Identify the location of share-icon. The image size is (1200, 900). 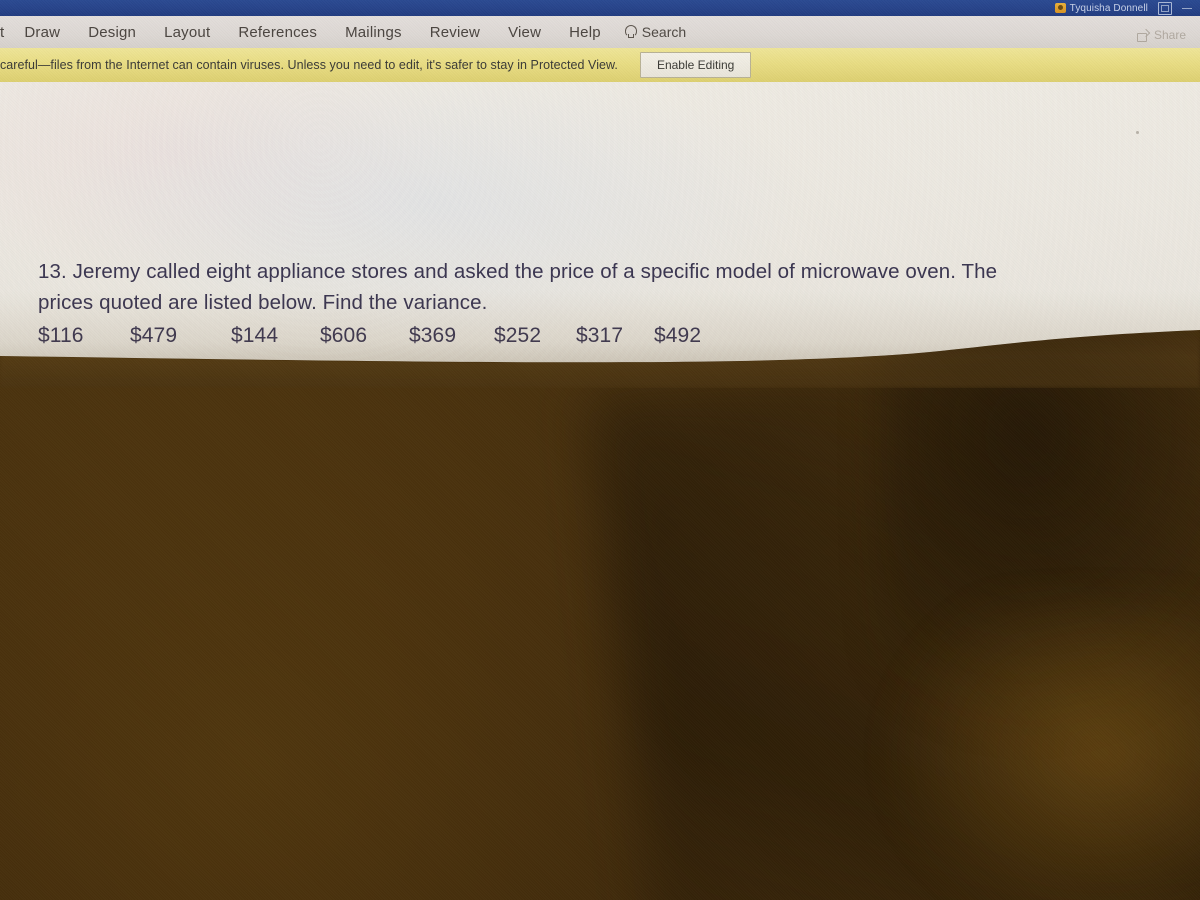
(1143, 35).